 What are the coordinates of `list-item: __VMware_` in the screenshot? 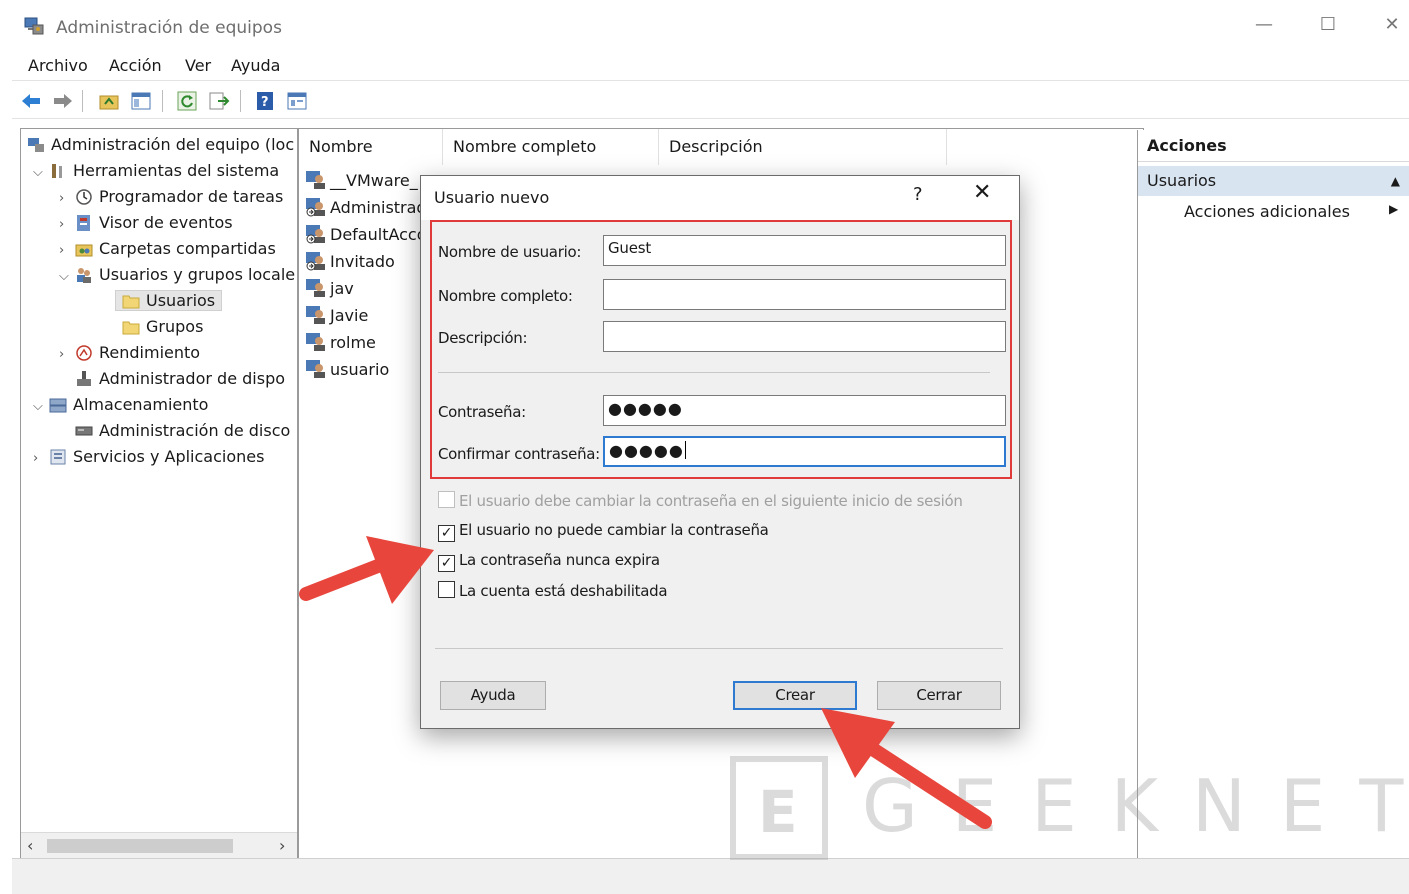 It's located at (361, 181).